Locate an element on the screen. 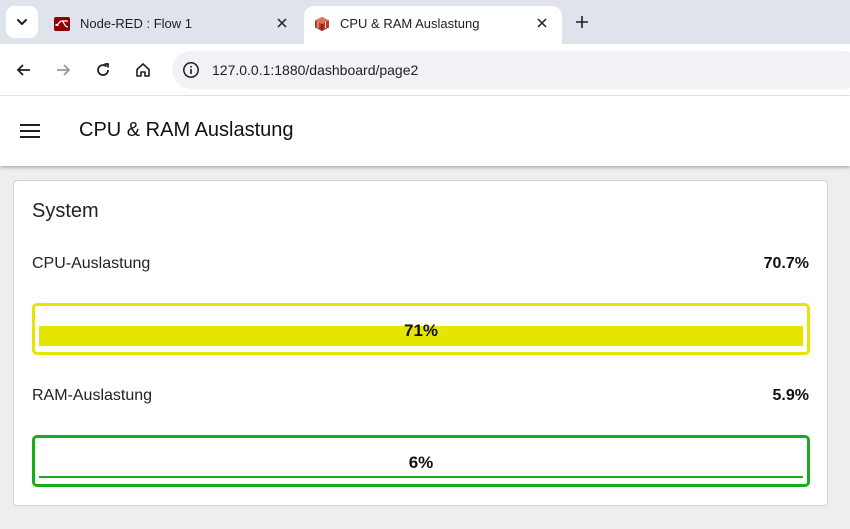 Image resolution: width=850 pixels, height=529 pixels. hamburger-menu-icon is located at coordinates (30, 131).